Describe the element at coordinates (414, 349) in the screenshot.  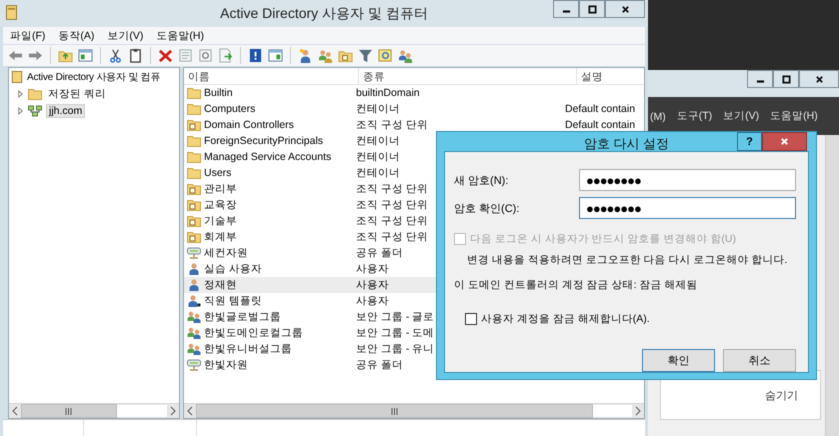
I see `table-row: 한빛유니버설그룹 보안 그룹 - 유니` at that location.